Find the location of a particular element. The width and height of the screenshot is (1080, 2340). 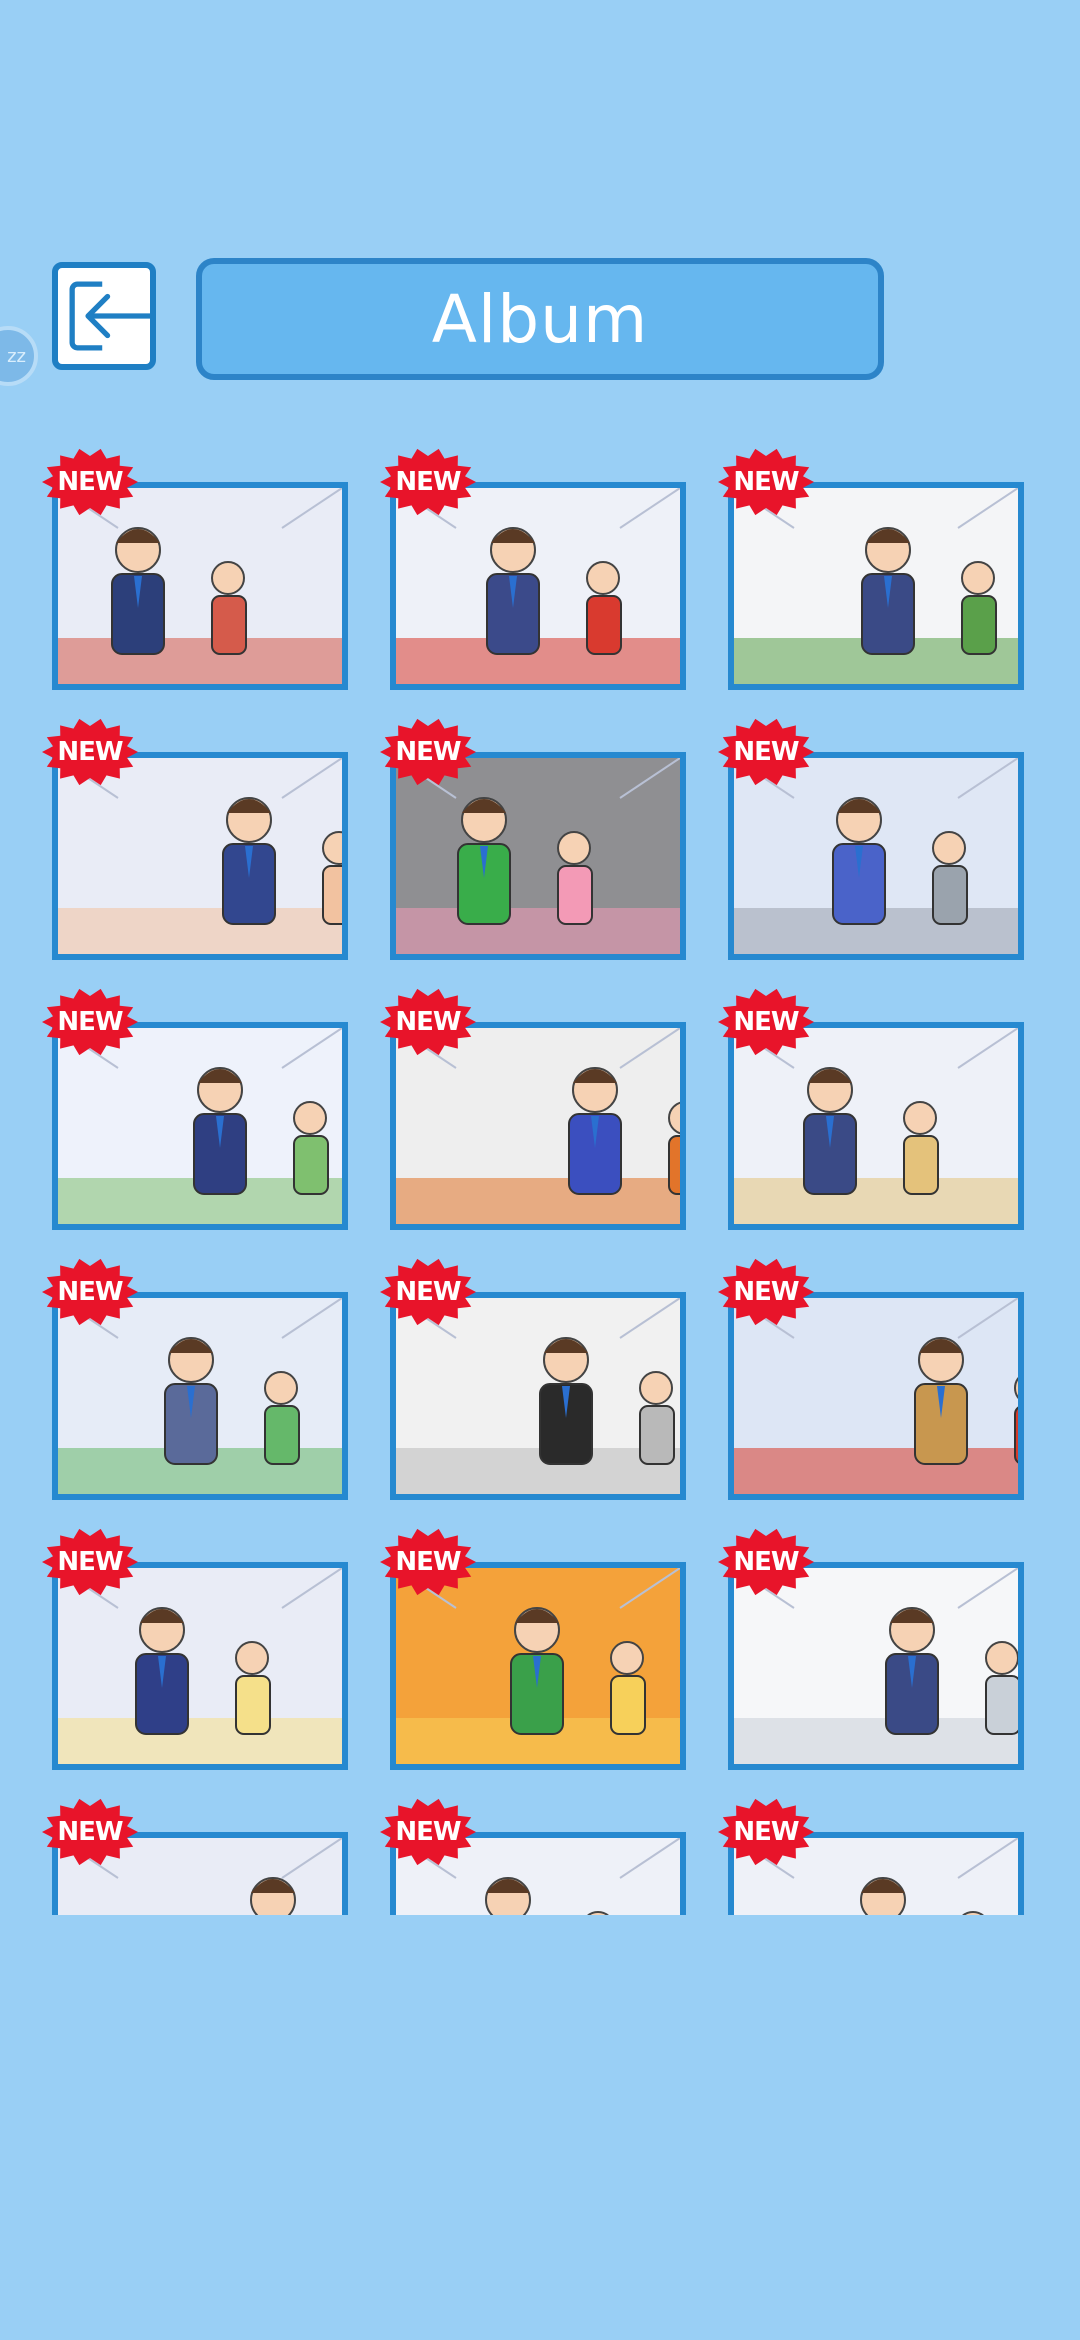

exit-arrow-icon is located at coordinates (109, 316).